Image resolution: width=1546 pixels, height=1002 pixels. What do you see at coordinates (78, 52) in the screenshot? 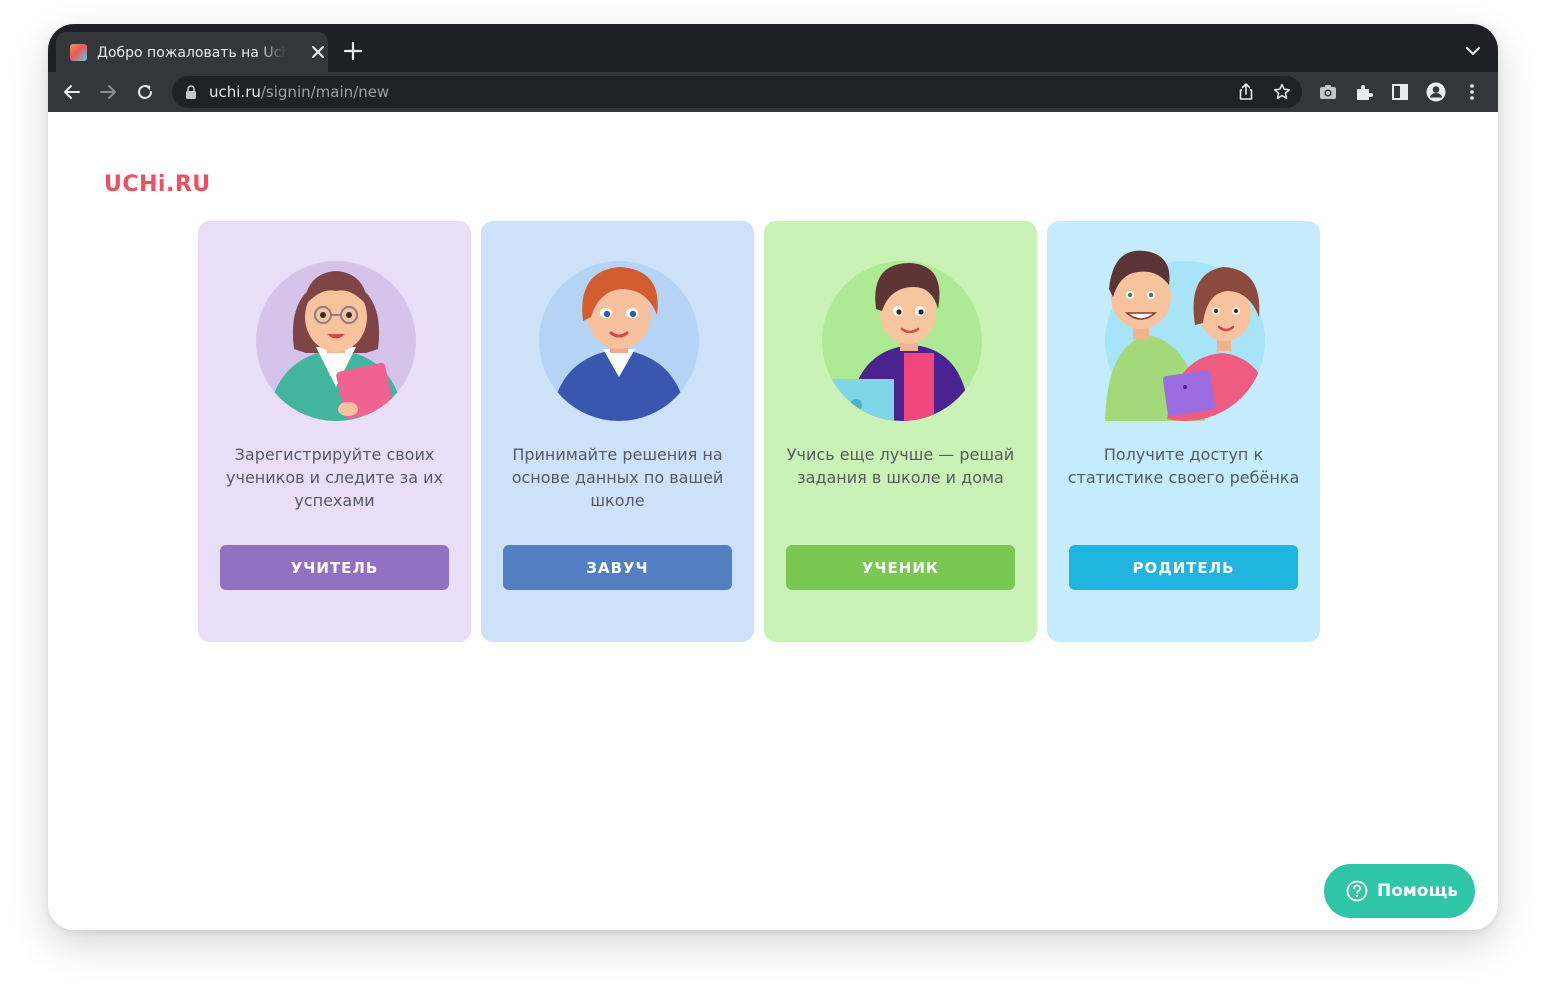
I see `favicon-icon` at bounding box center [78, 52].